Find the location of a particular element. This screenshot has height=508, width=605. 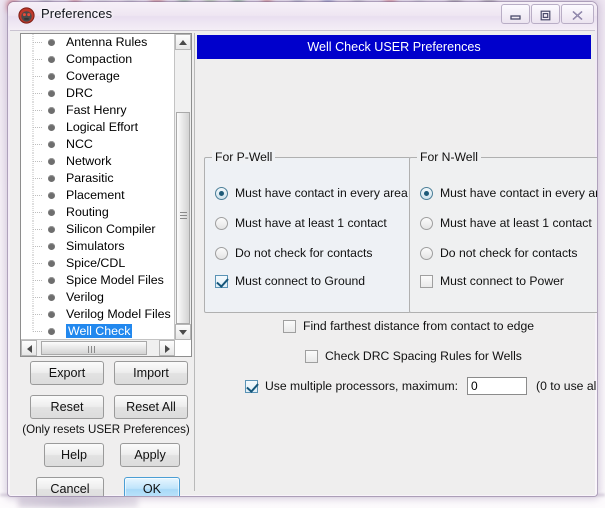

p-well-option-at-least-1: Must have at least 1 contact is located at coordinates (301, 223).